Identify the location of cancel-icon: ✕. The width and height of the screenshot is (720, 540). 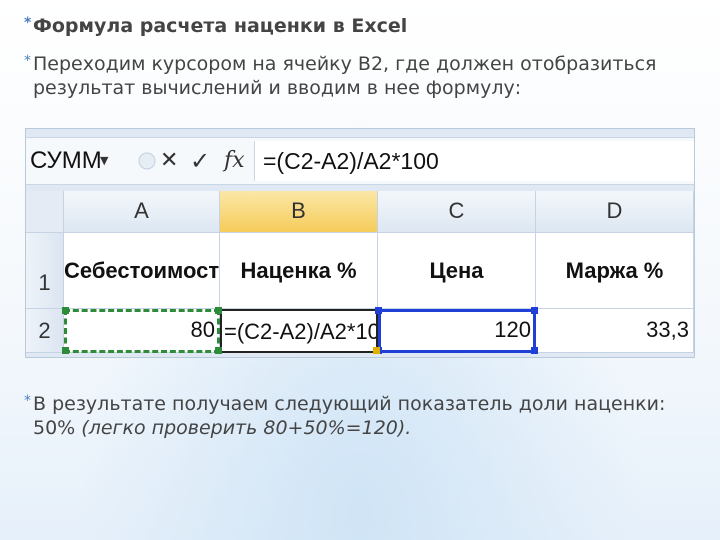
(169, 161).